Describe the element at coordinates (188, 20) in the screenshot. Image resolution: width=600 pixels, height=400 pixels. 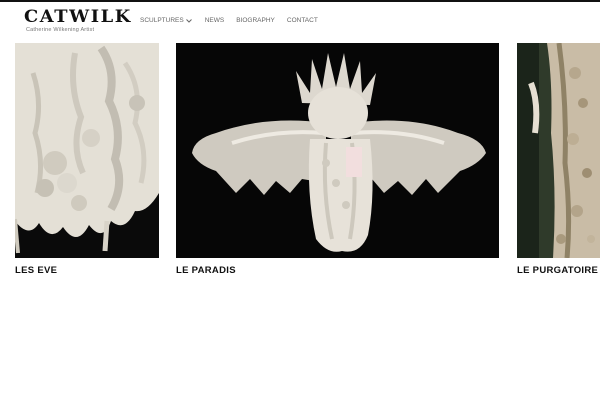
I see `chevron-down-icon` at that location.